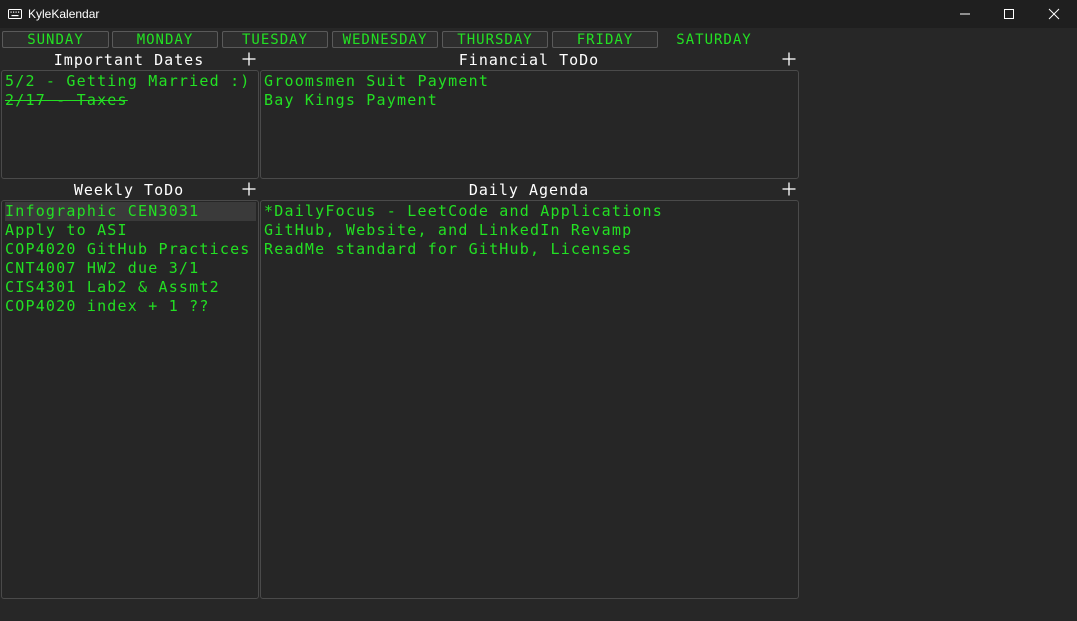 This screenshot has width=1077, height=621. I want to click on window-titlebar: KyleKalendar, so click(538, 14).